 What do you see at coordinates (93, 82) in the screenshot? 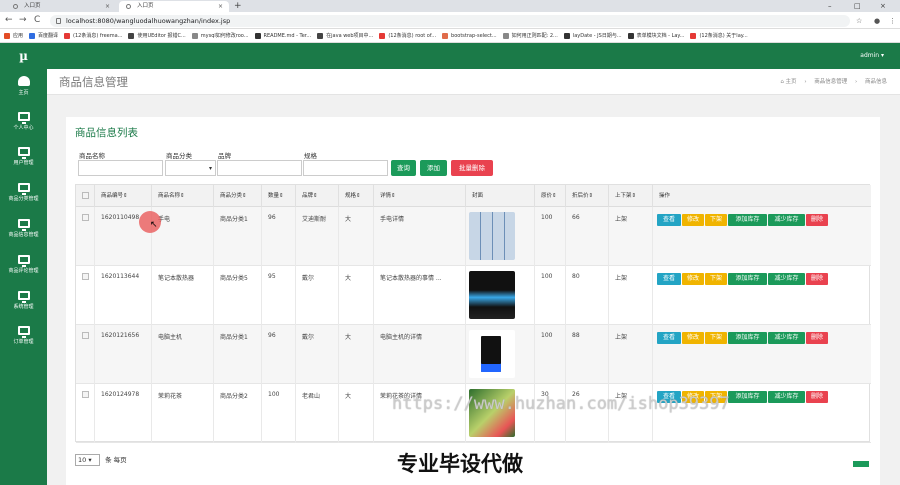
I see `page-title: 商品信息管理` at bounding box center [93, 82].